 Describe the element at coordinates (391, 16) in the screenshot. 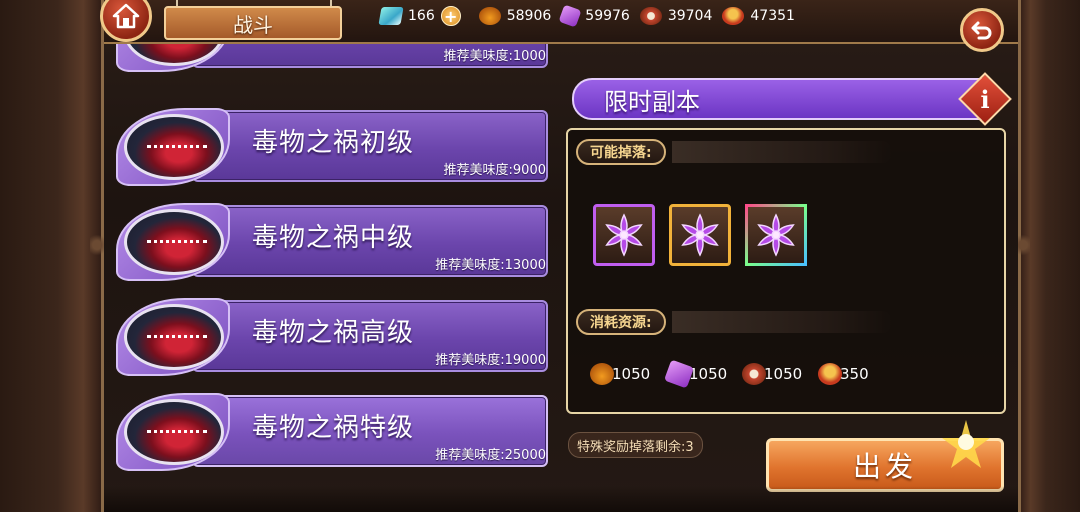

I see `gem-icon` at that location.